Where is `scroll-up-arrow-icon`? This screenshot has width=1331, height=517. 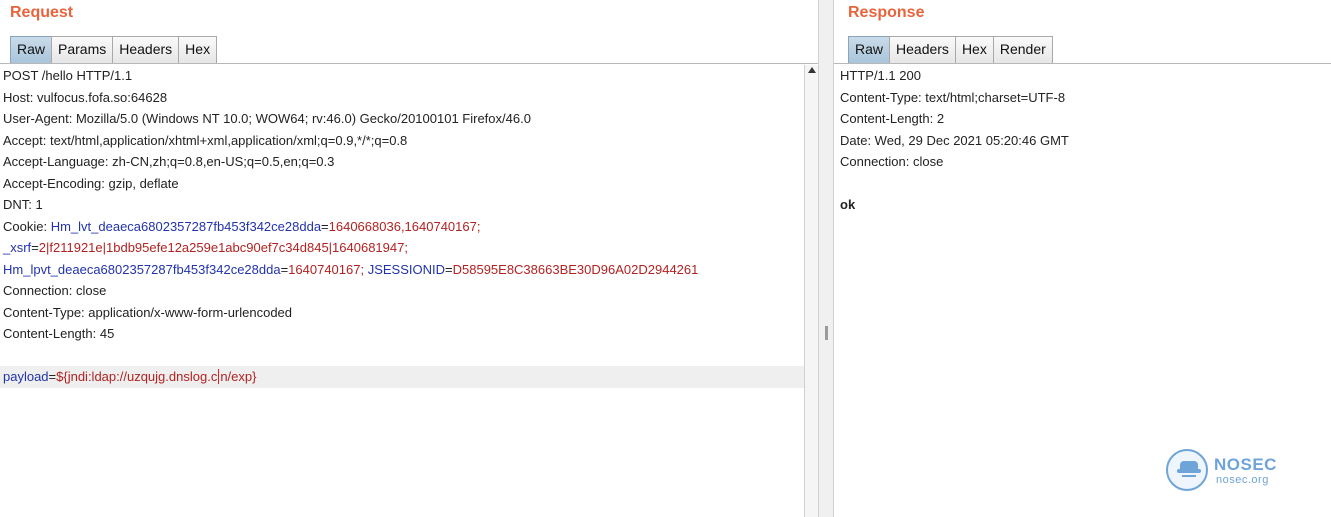
scroll-up-arrow-icon is located at coordinates (812, 70).